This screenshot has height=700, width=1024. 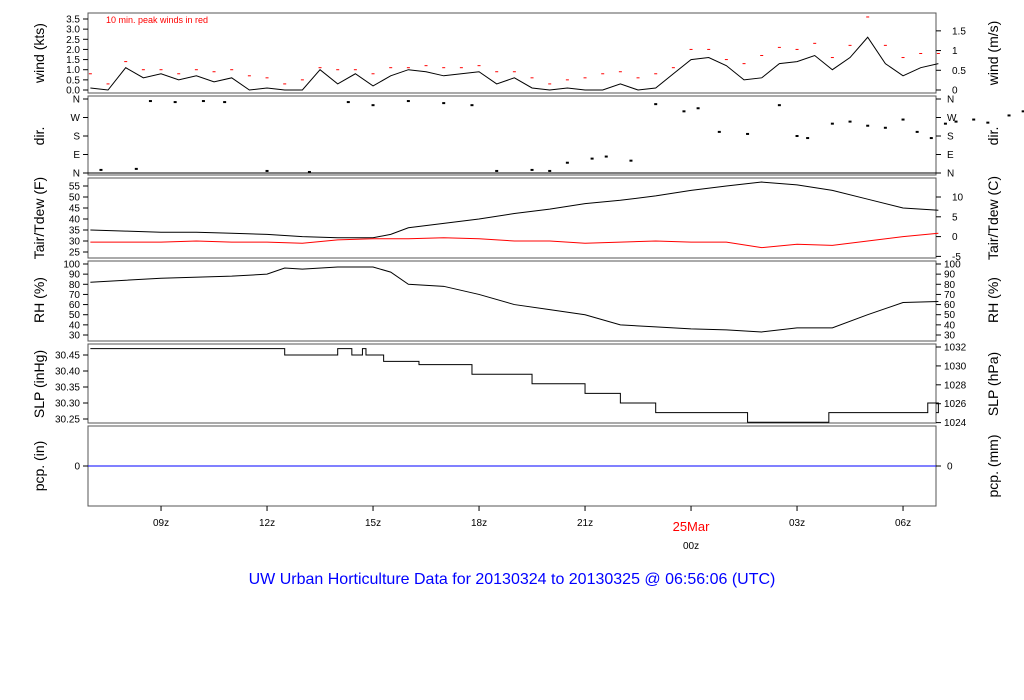 I want to click on y-tick-label: 45, so click(x=75, y=209).